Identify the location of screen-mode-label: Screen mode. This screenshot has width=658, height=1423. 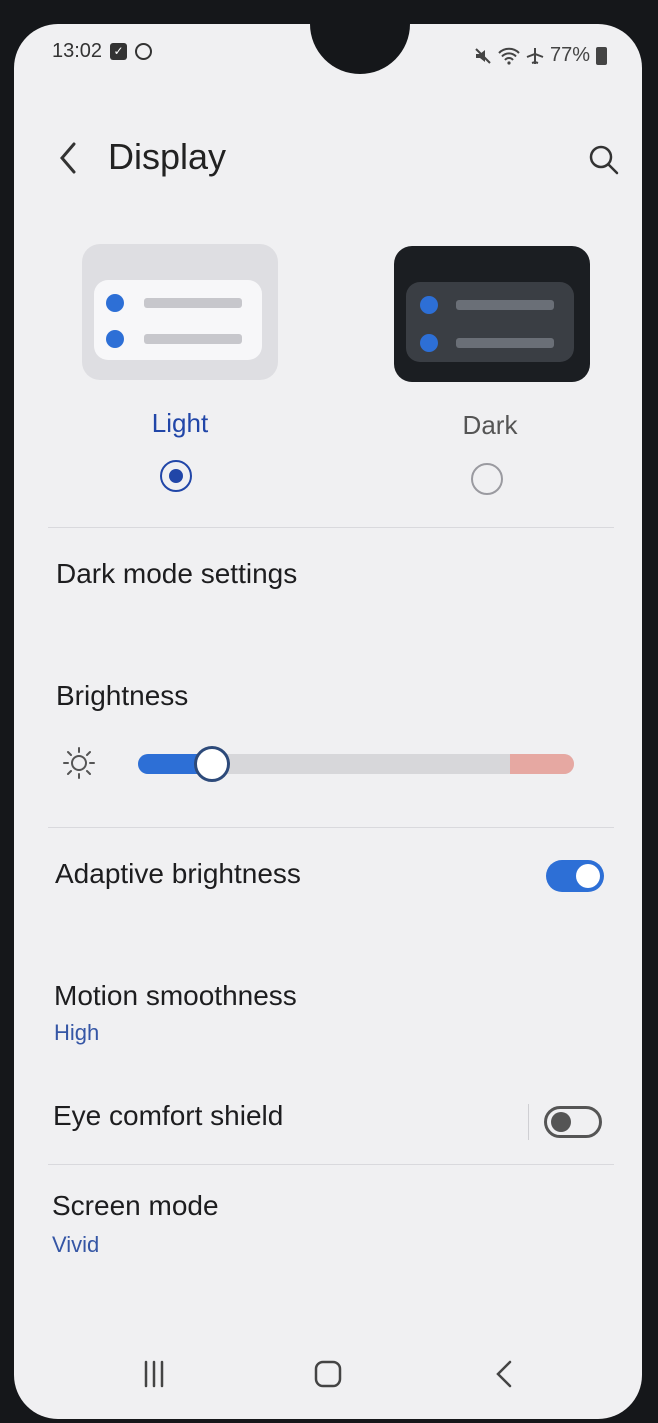
(135, 1206).